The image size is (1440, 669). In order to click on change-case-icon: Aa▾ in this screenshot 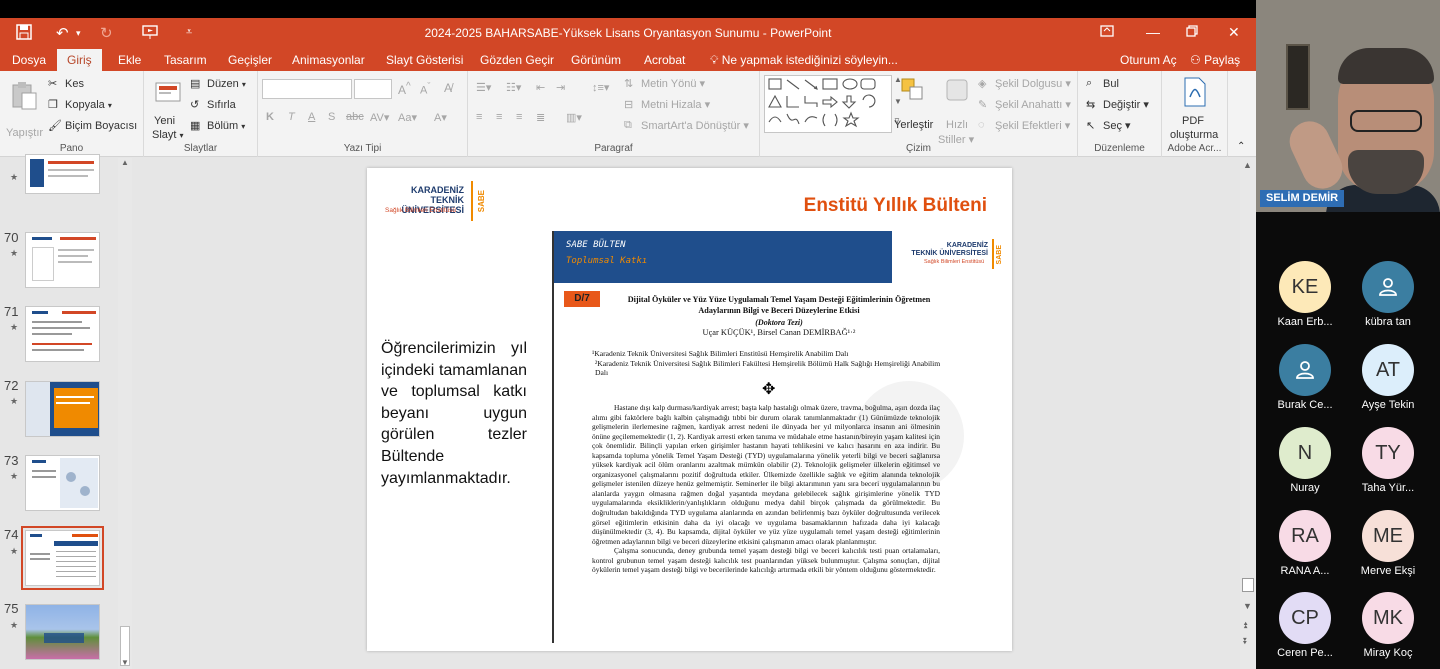, I will do `click(407, 117)`.